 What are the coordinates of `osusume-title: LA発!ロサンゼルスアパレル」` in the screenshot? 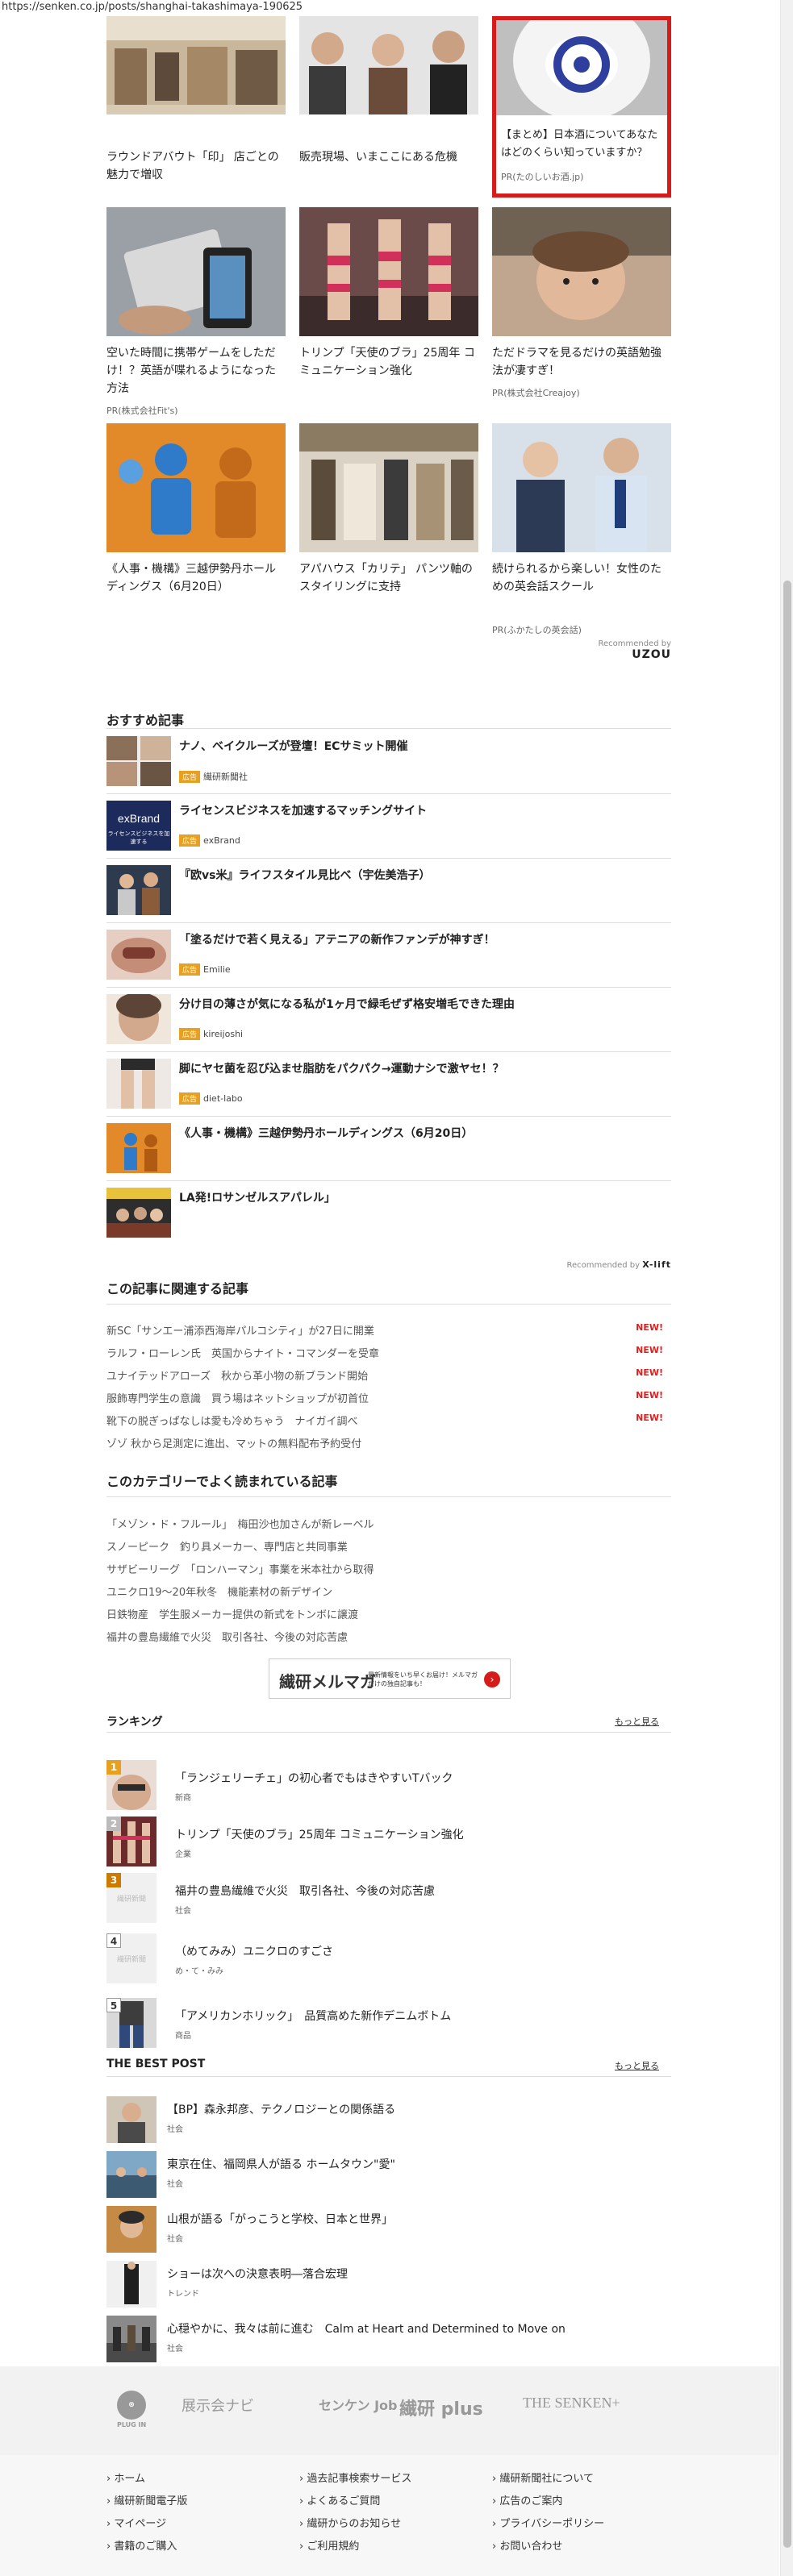 It's located at (258, 1197).